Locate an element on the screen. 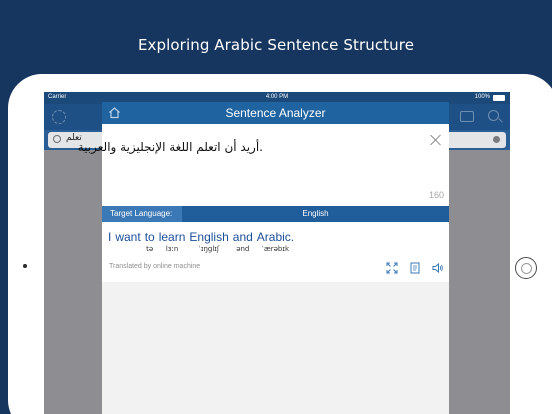 The image size is (552, 414). close-icon is located at coordinates (436, 140).